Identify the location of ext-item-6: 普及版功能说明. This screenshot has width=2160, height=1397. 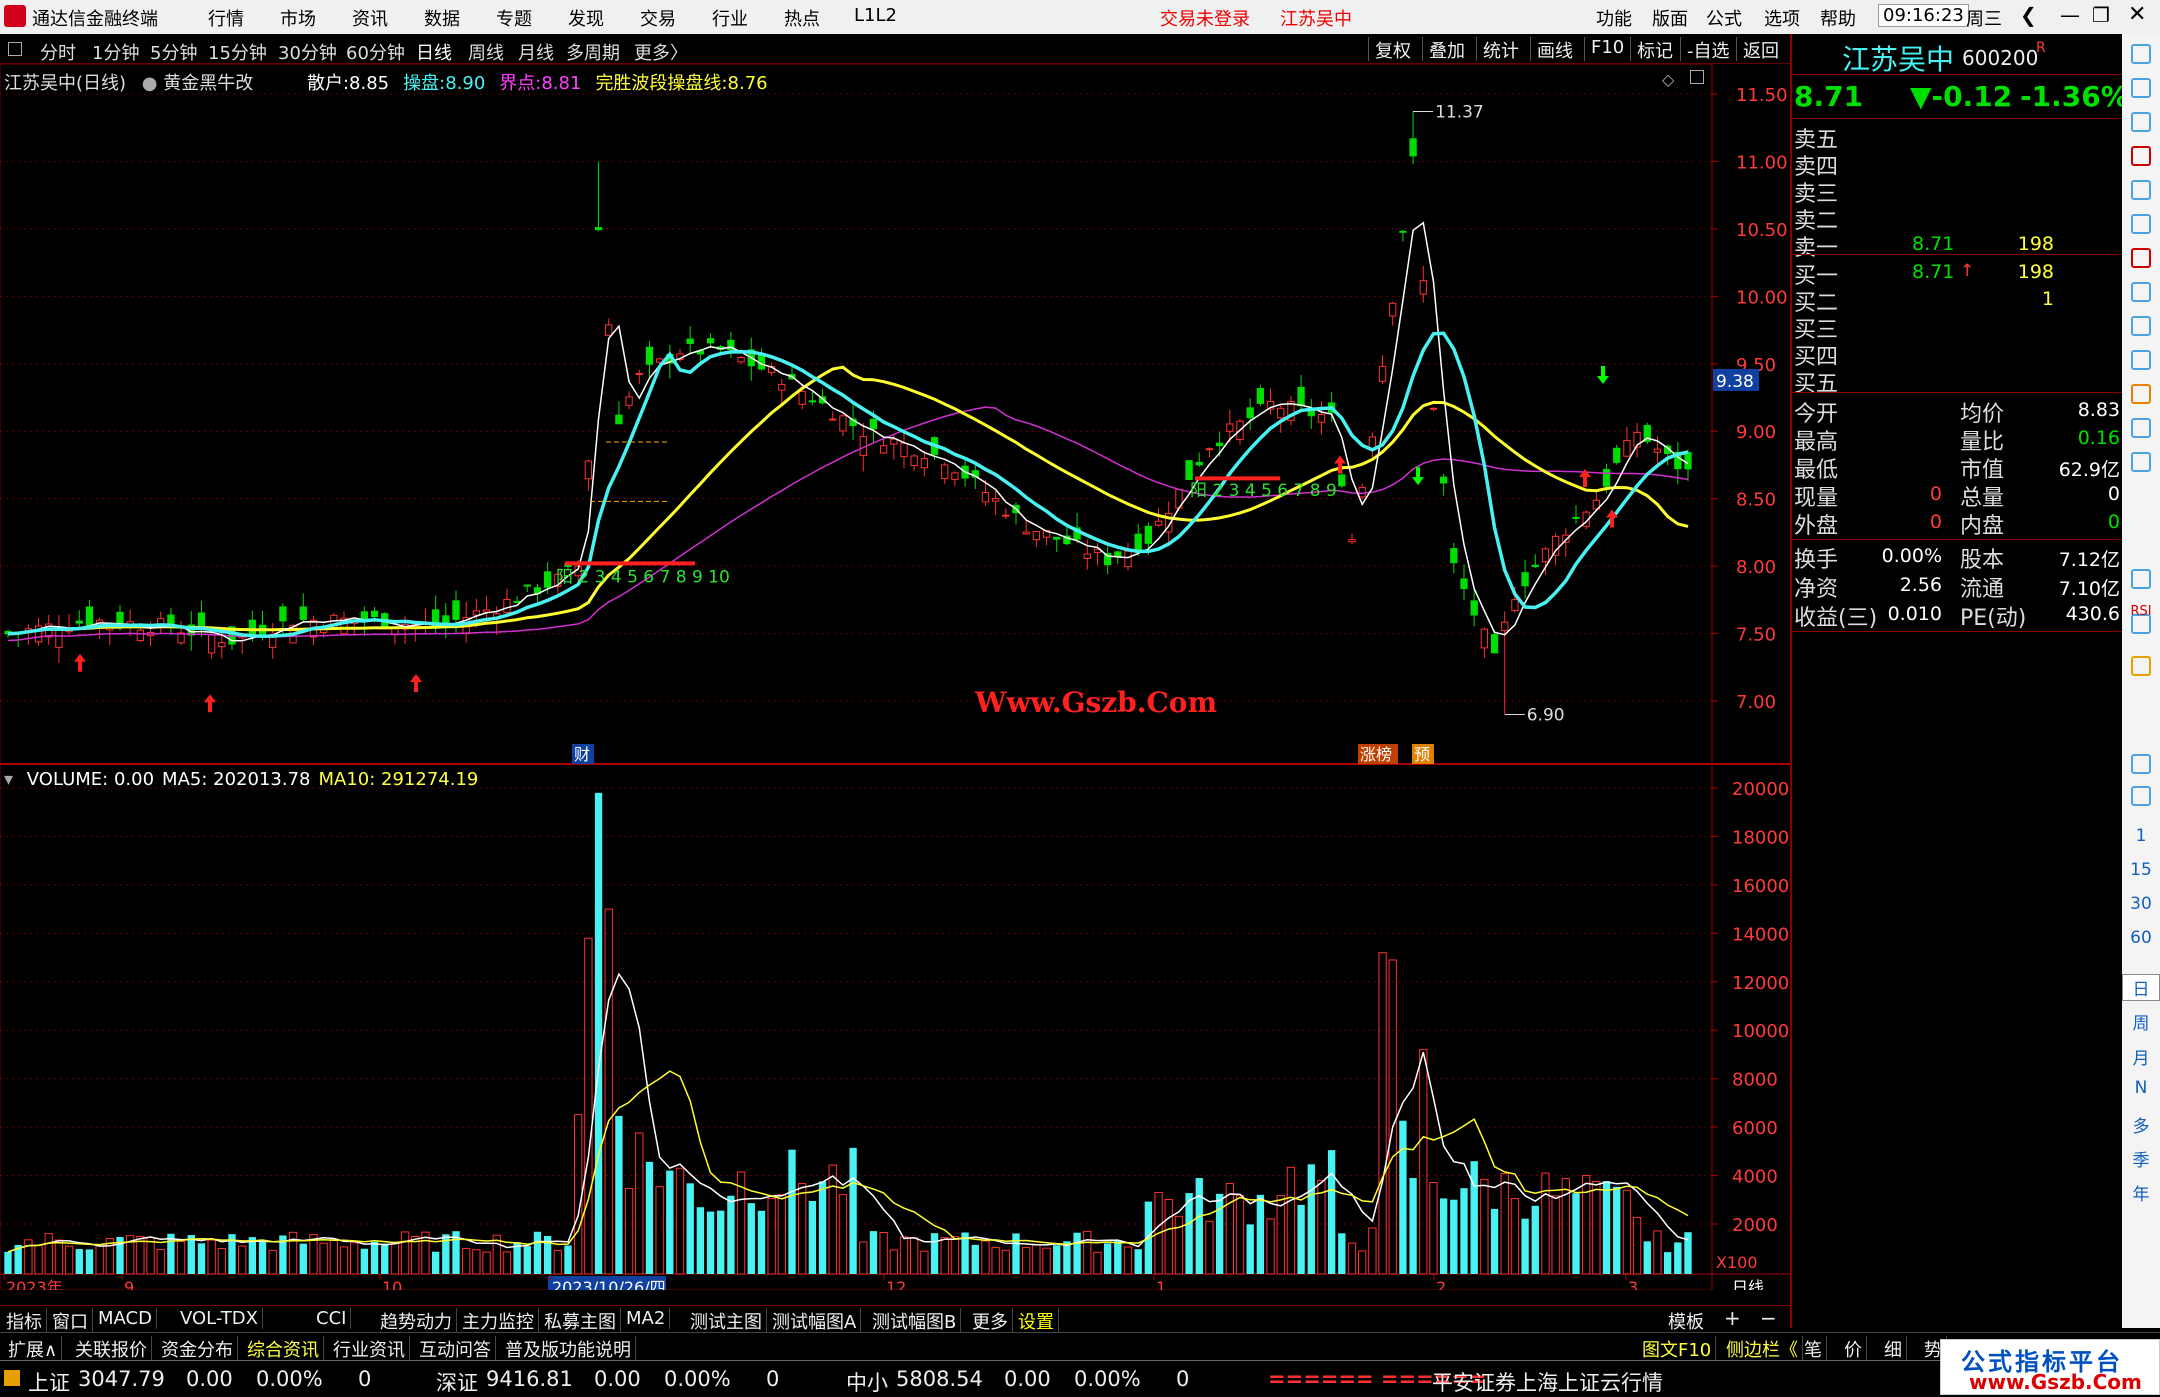
(568, 1349).